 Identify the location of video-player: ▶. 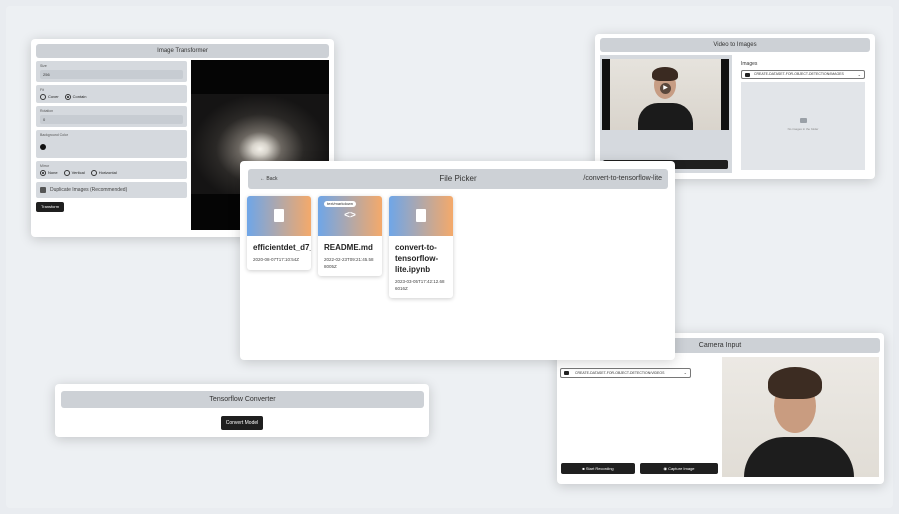
(665, 94).